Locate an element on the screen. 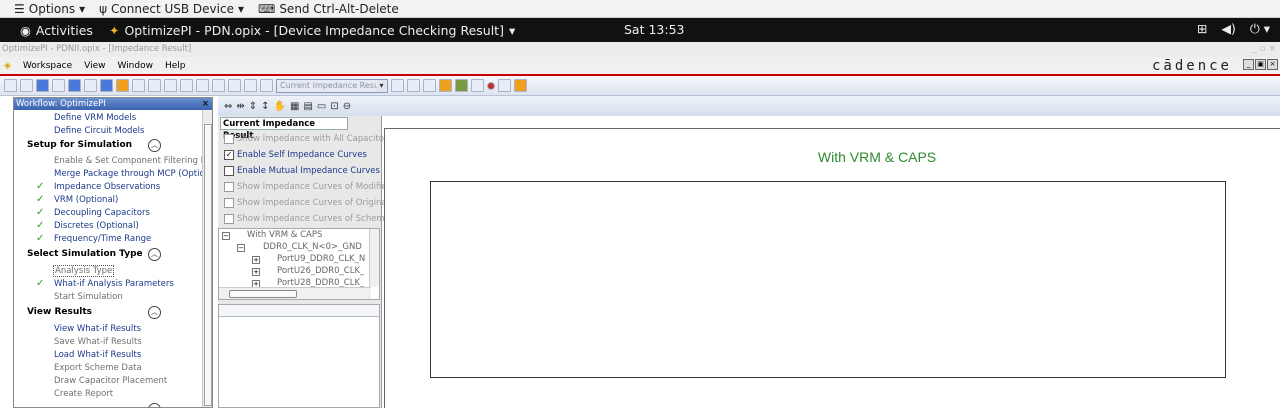 The width and height of the screenshot is (1280, 408). restore-icon: ▣ is located at coordinates (1260, 64).